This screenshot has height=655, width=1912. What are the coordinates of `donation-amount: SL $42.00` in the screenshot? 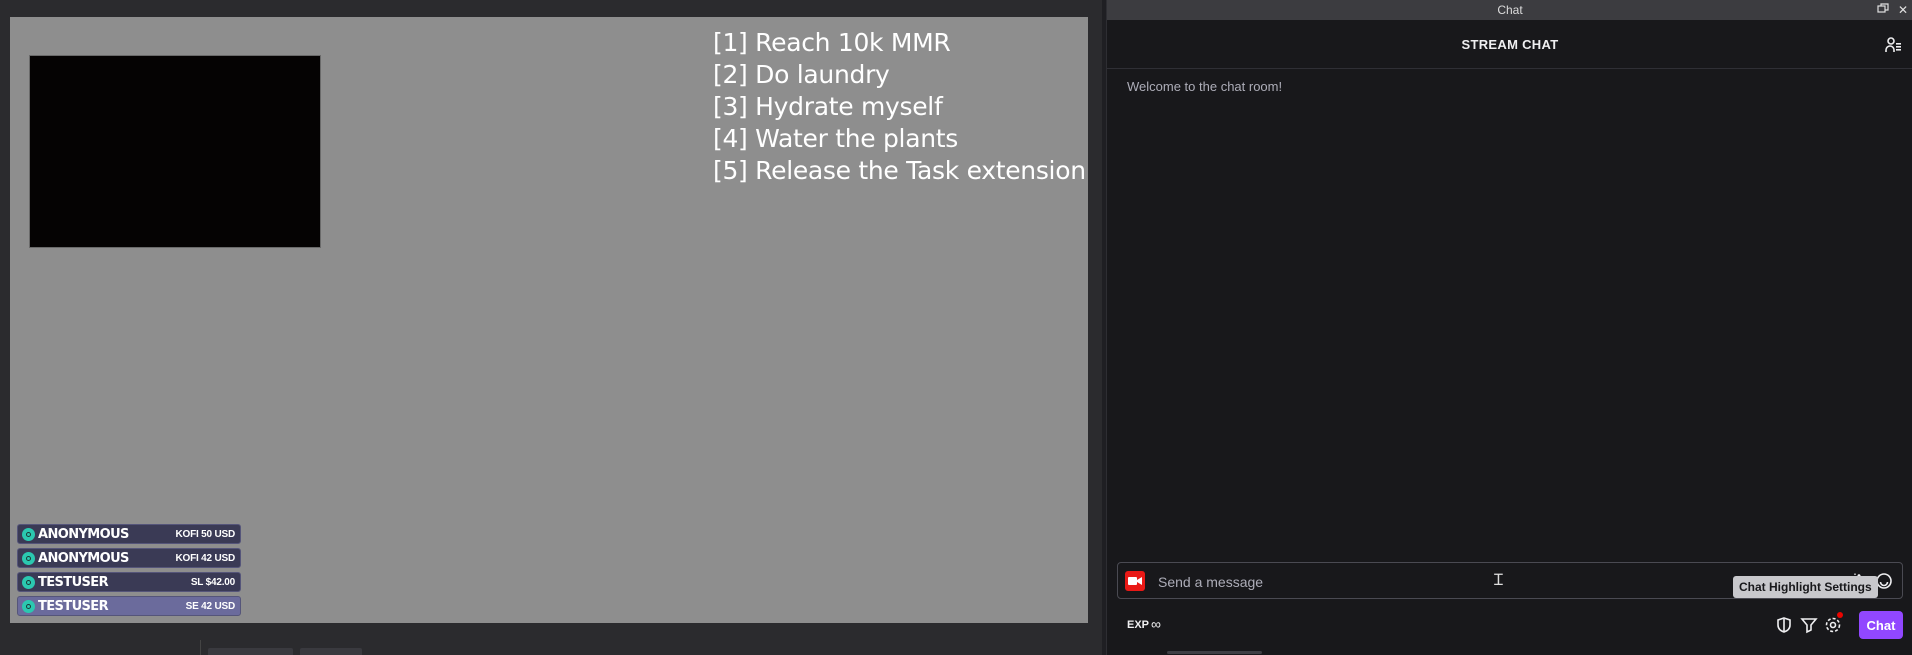 It's located at (212, 582).